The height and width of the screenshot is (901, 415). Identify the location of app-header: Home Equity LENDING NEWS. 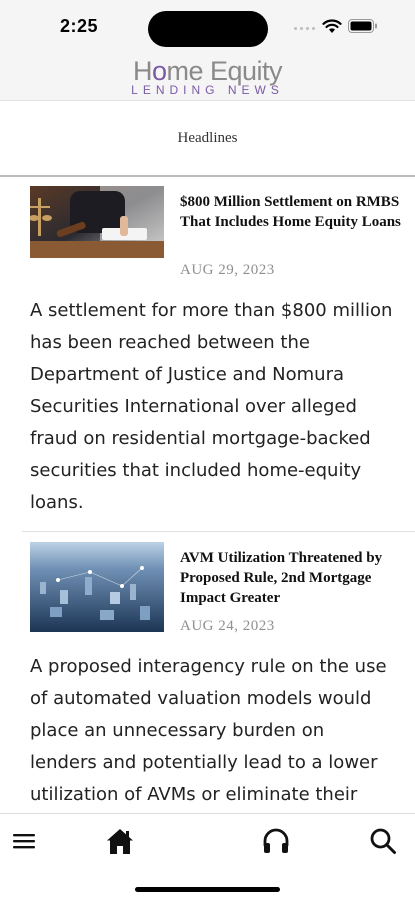
(207, 78).